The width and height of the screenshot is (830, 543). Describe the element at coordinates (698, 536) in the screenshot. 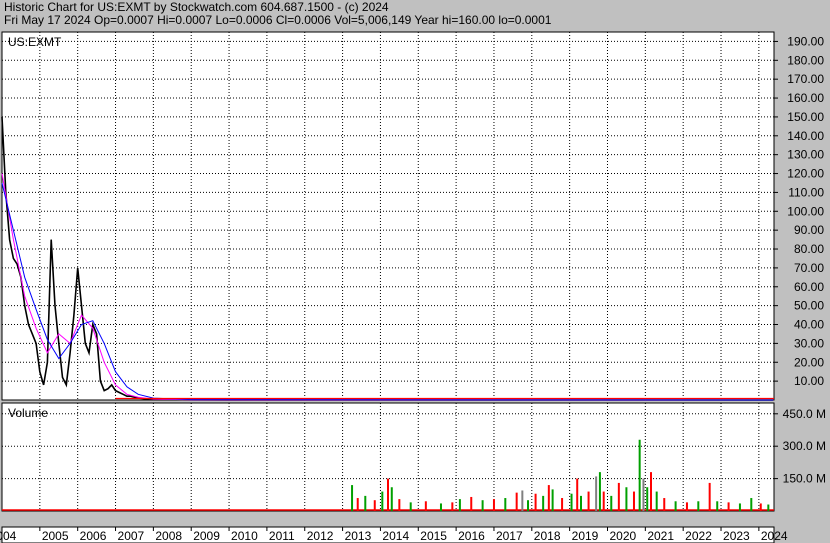

I see `x-axis-tick-label: 2022` at that location.